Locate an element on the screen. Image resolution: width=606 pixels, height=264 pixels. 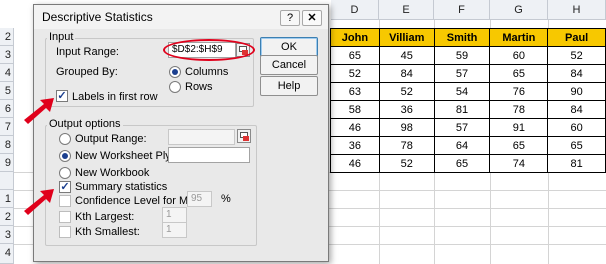
header-cell: Paul is located at coordinates (576, 37).